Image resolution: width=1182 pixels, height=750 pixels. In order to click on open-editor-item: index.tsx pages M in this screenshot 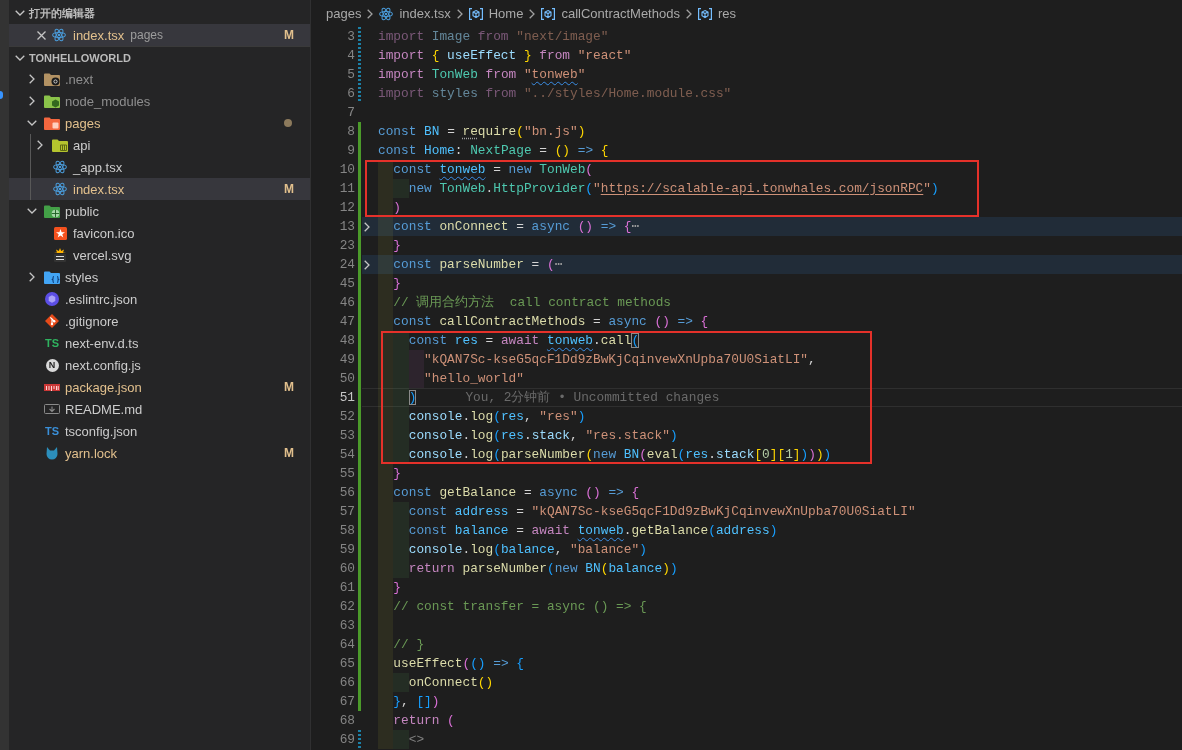, I will do `click(159, 35)`.